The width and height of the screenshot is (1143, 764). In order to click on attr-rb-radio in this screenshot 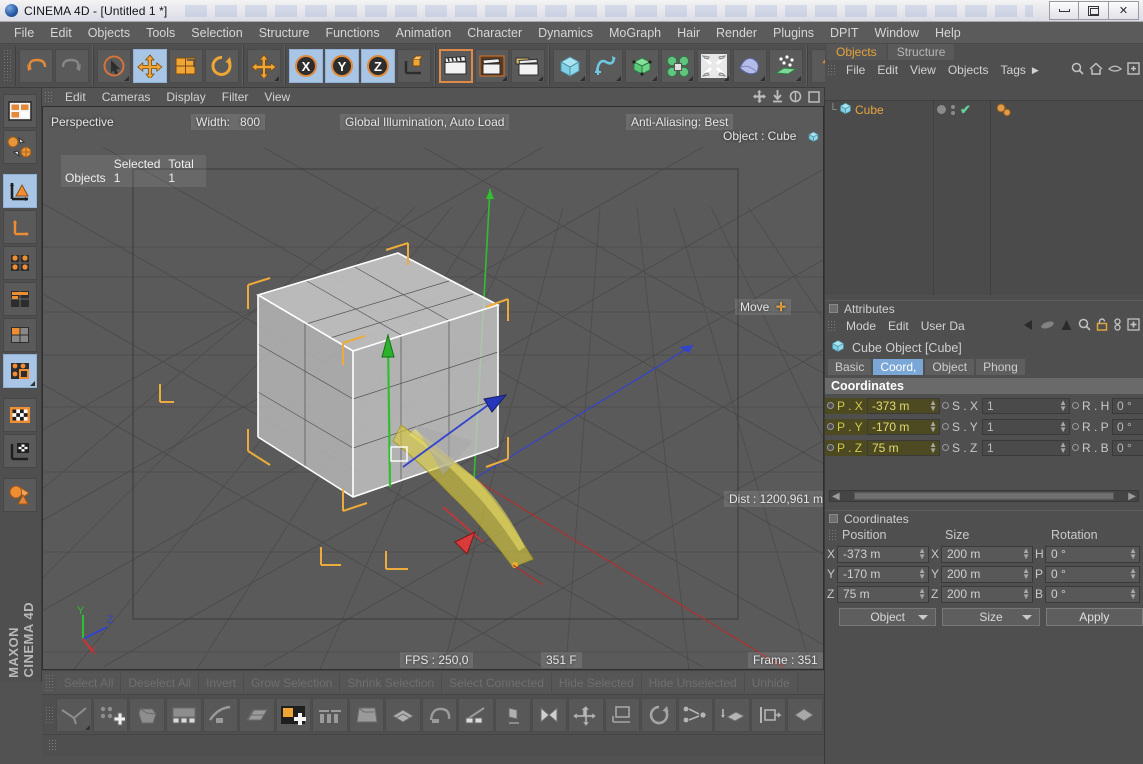, I will do `click(1075, 447)`.